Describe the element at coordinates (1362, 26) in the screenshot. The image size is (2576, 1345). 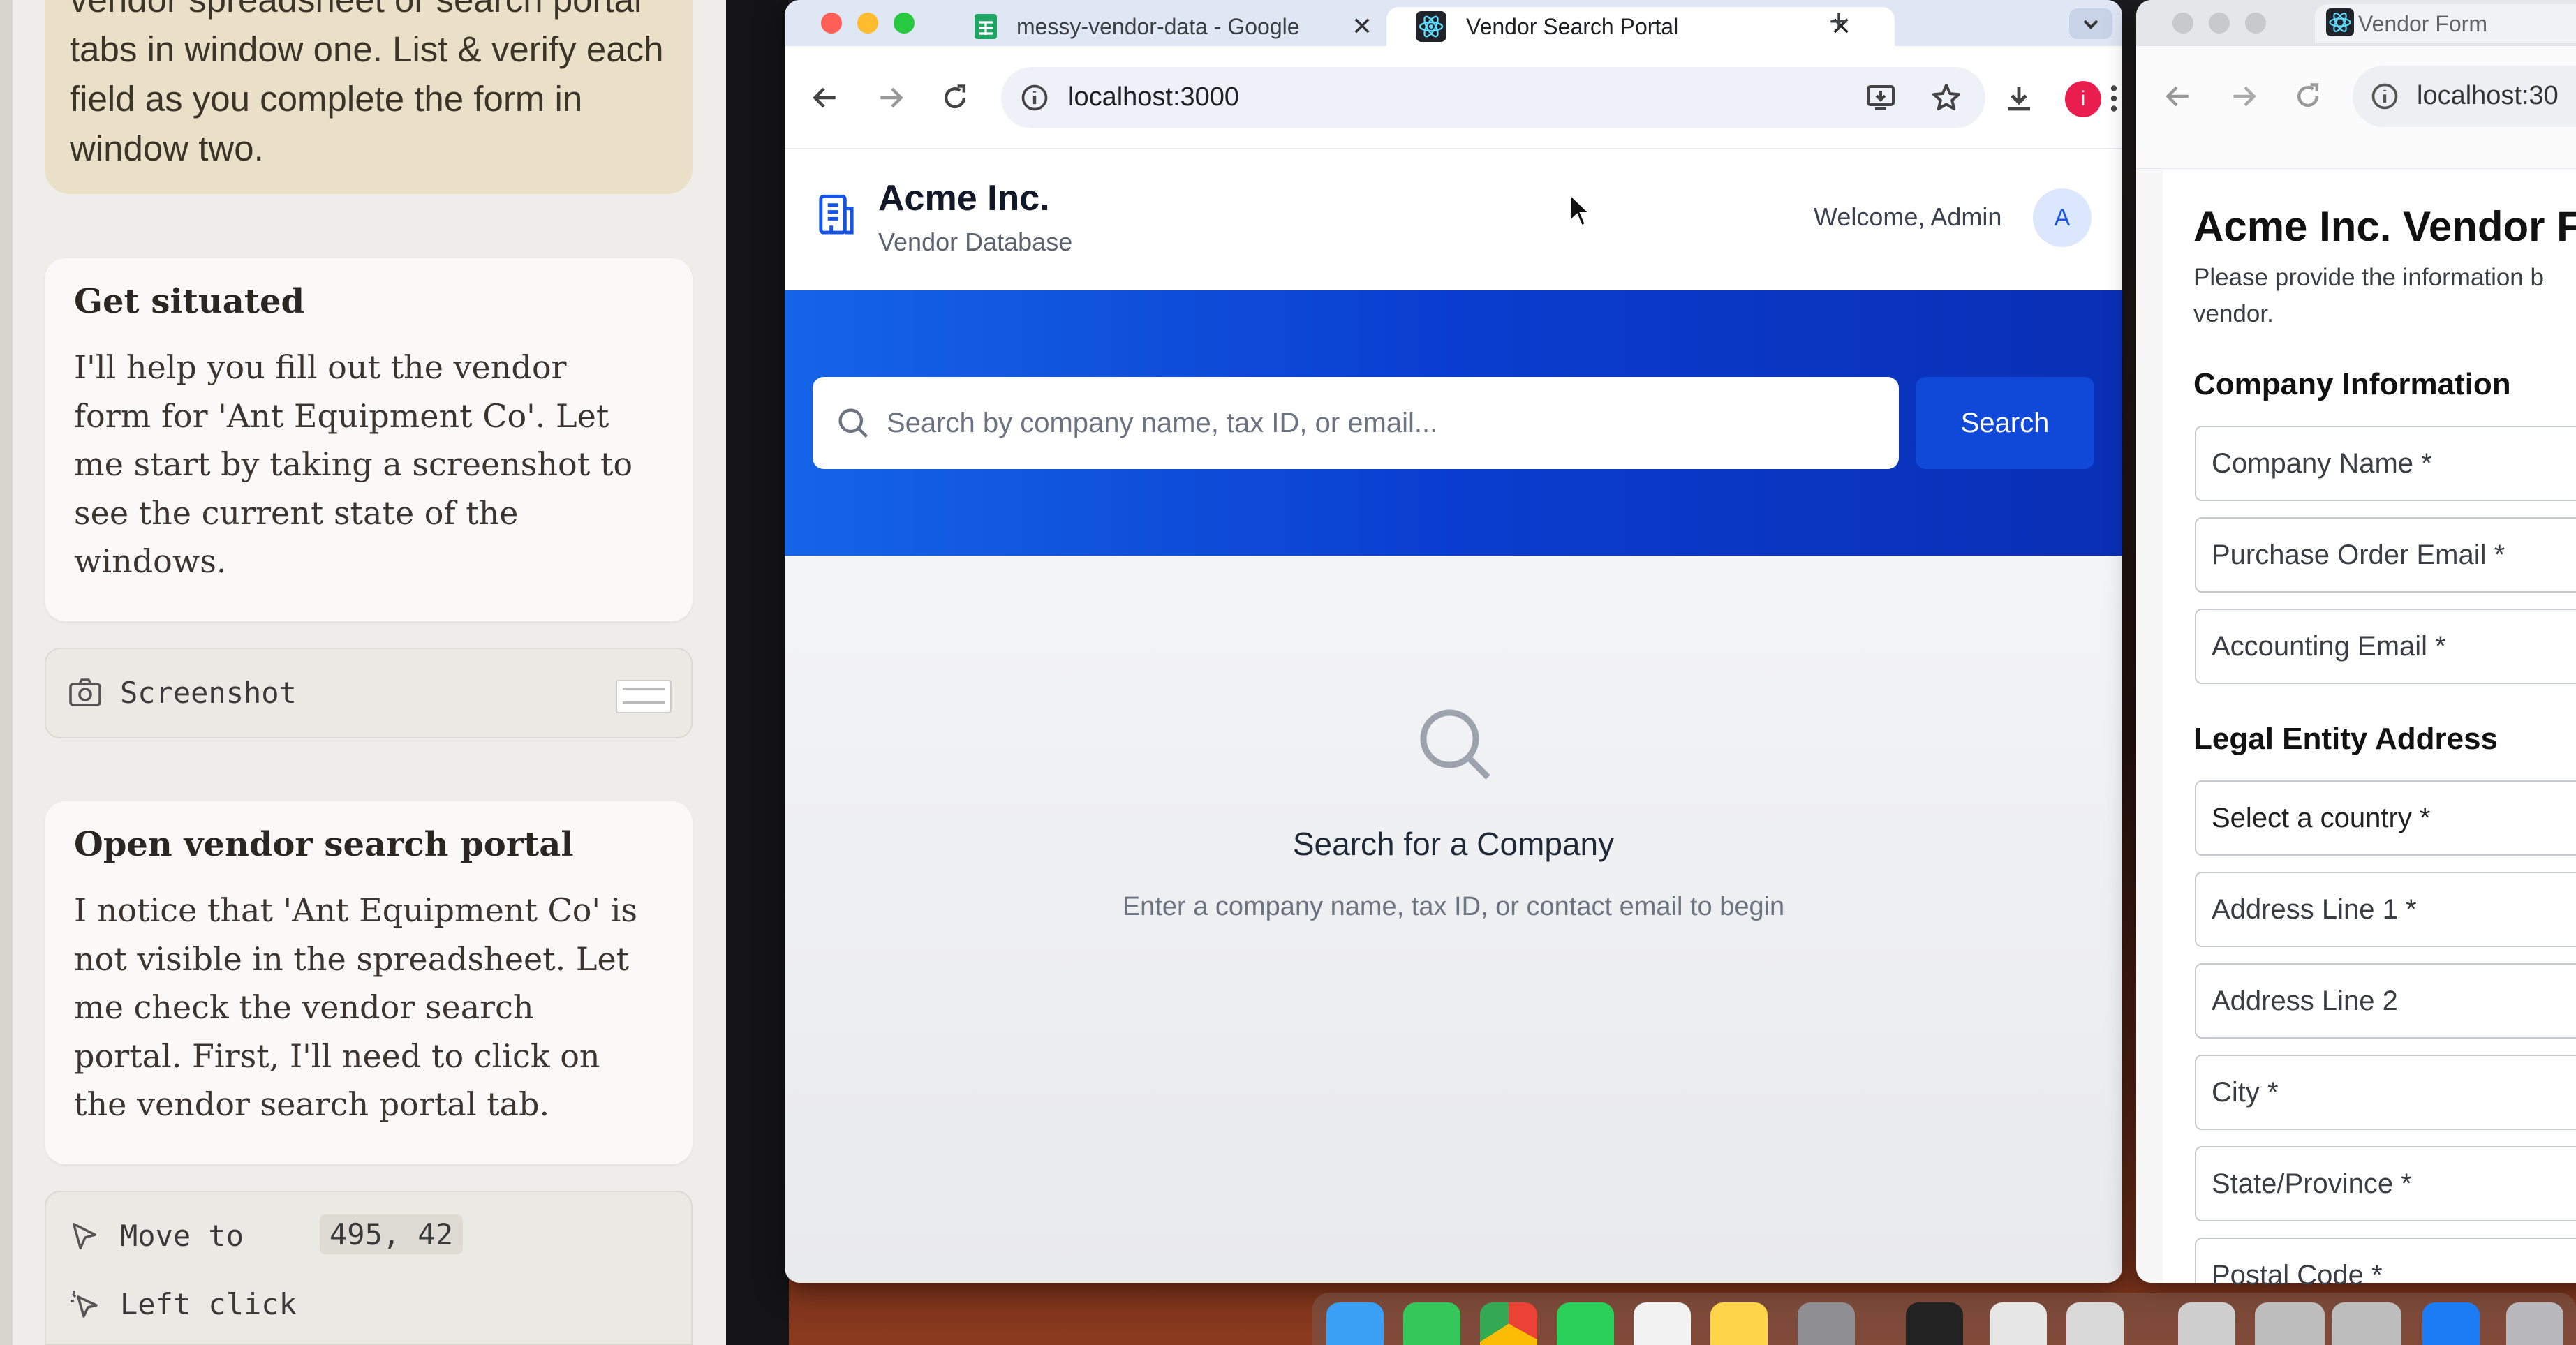
I see `close-tab-icon: ✕` at that location.